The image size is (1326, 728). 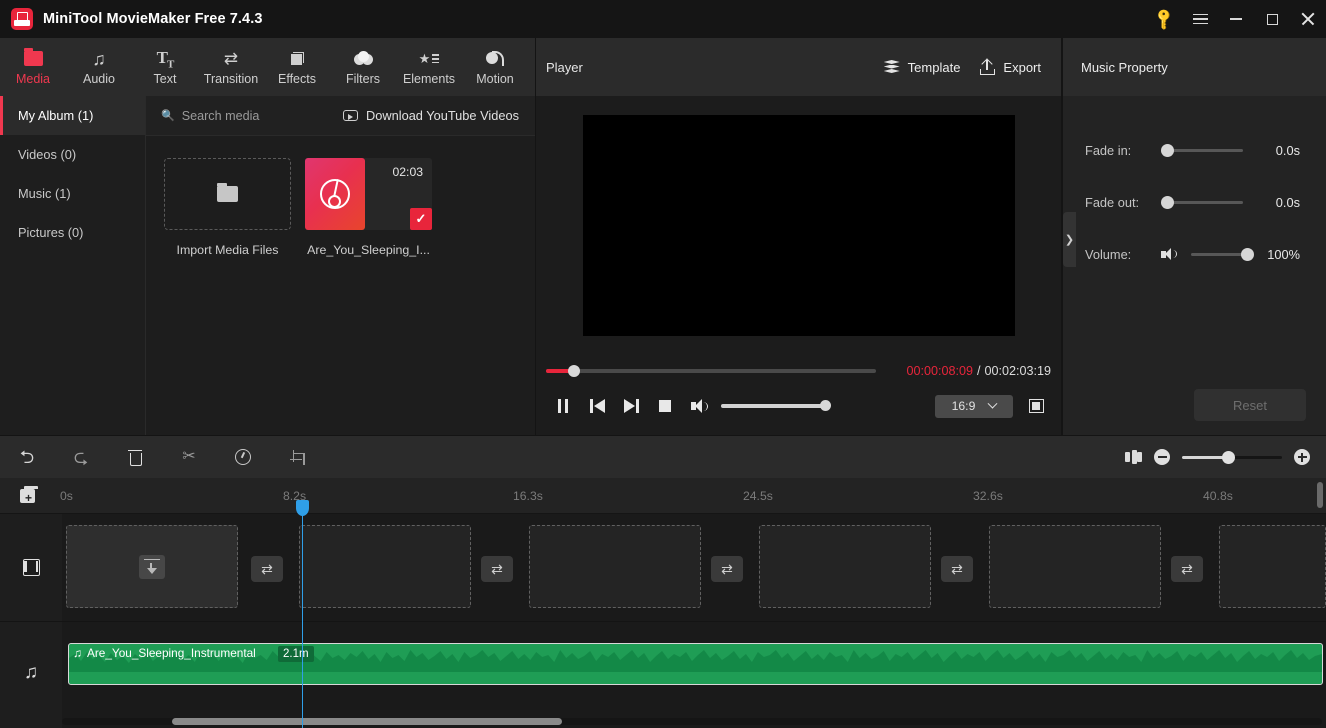 What do you see at coordinates (528, 496) in the screenshot?
I see `ruler-tick-2: 16.3s` at bounding box center [528, 496].